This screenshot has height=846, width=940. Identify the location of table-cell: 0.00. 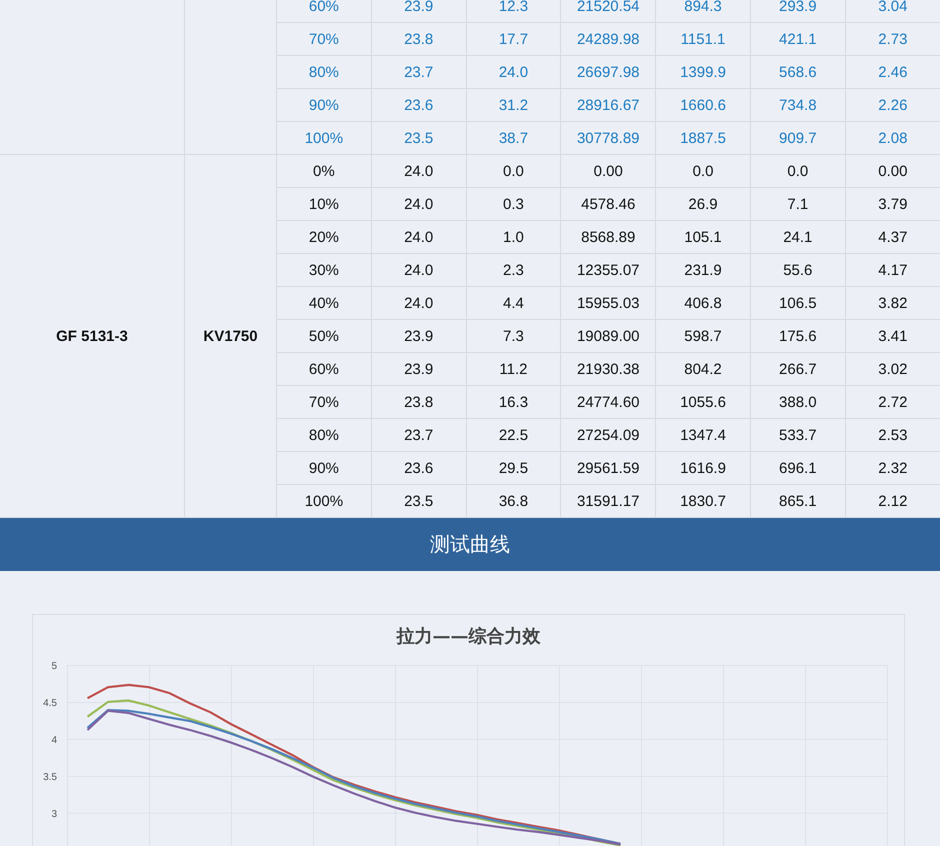
(608, 171).